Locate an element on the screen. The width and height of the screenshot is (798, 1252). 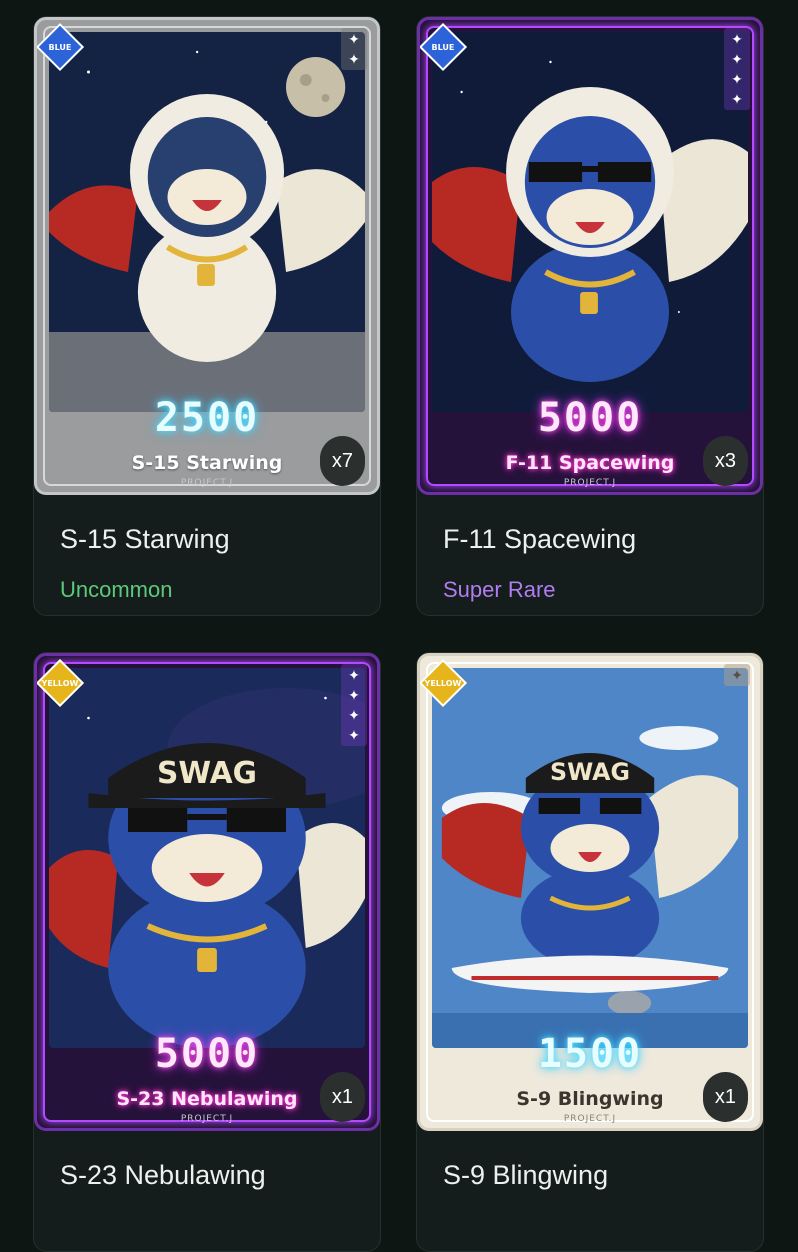
card-title: F-11 Spacewing is located at coordinates (540, 539).